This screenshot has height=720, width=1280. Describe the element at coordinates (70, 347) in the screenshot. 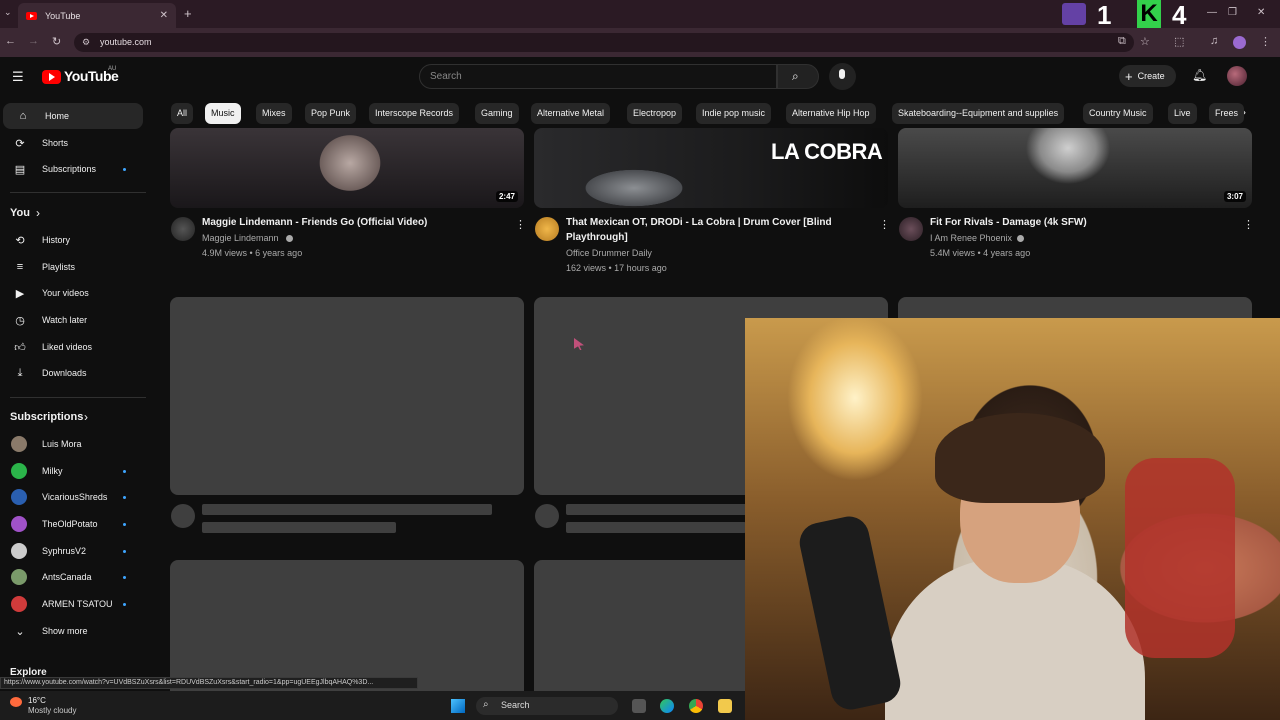

I see `sidebar-item-liked-videos: 👍︎ Liked videos` at that location.